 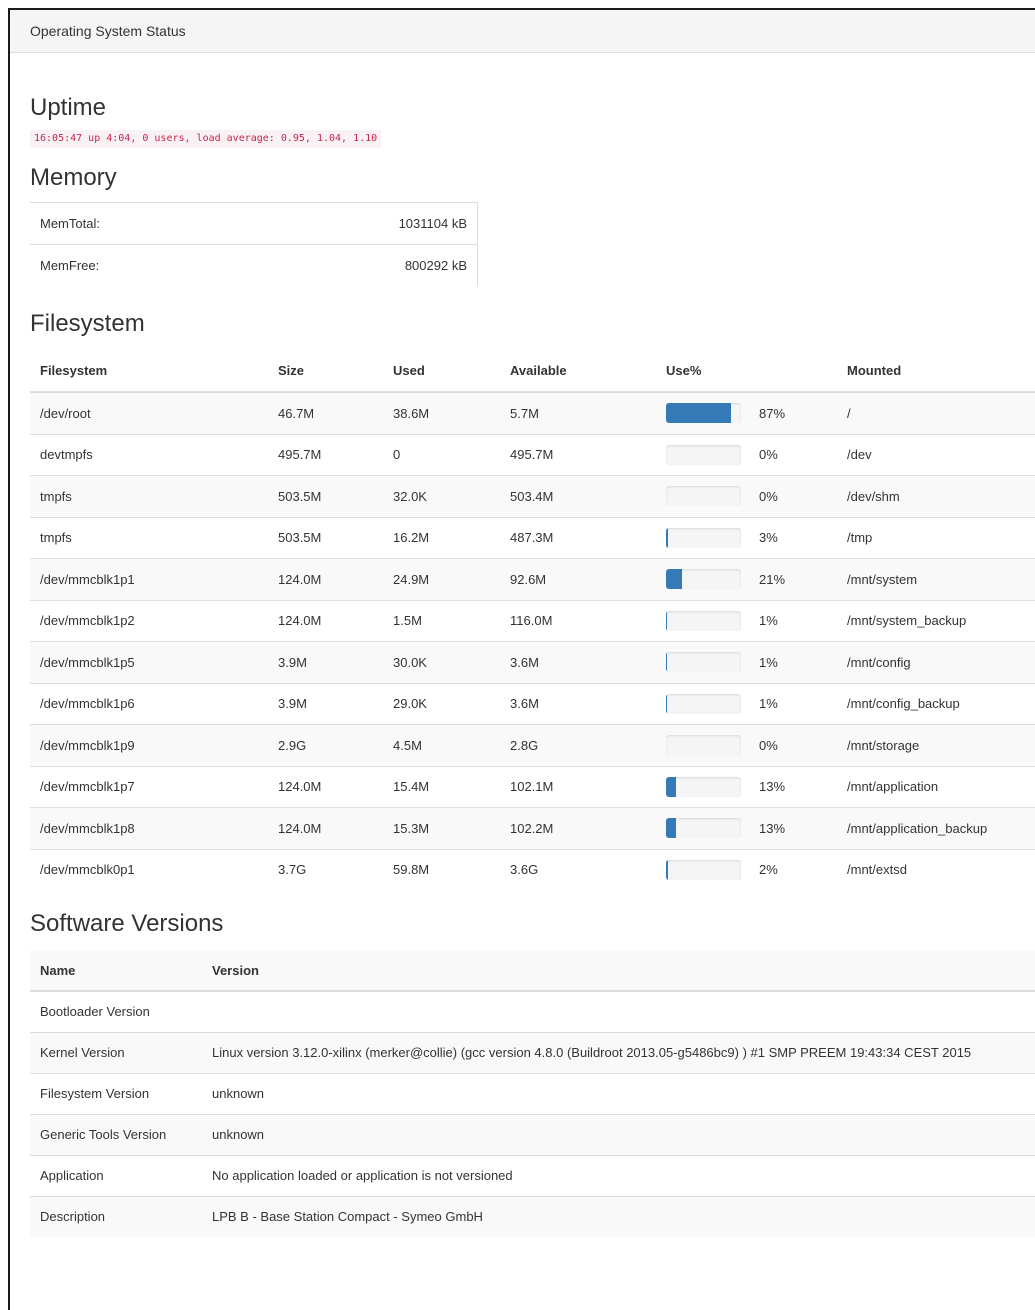 I want to click on memory-heading: Memory, so click(x=73, y=177).